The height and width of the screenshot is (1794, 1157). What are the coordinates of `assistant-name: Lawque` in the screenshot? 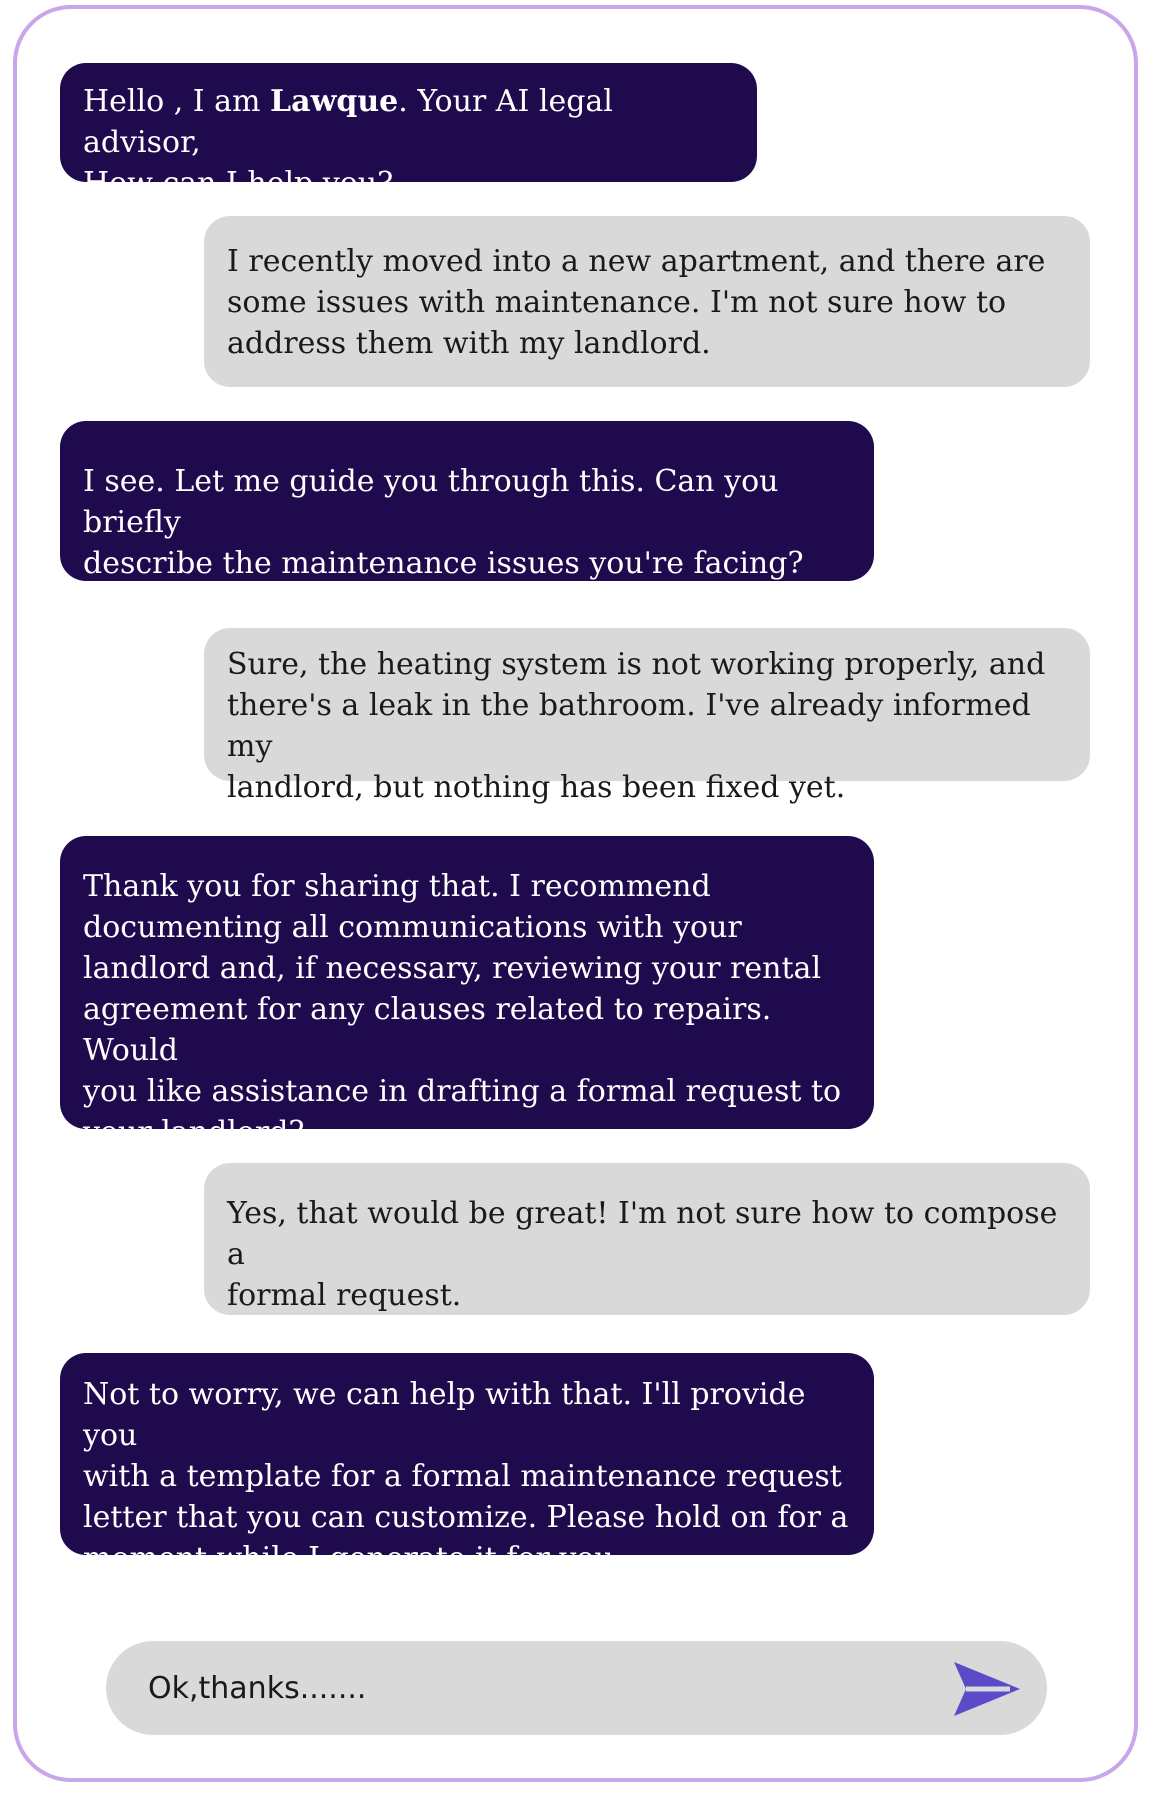 It's located at (334, 101).